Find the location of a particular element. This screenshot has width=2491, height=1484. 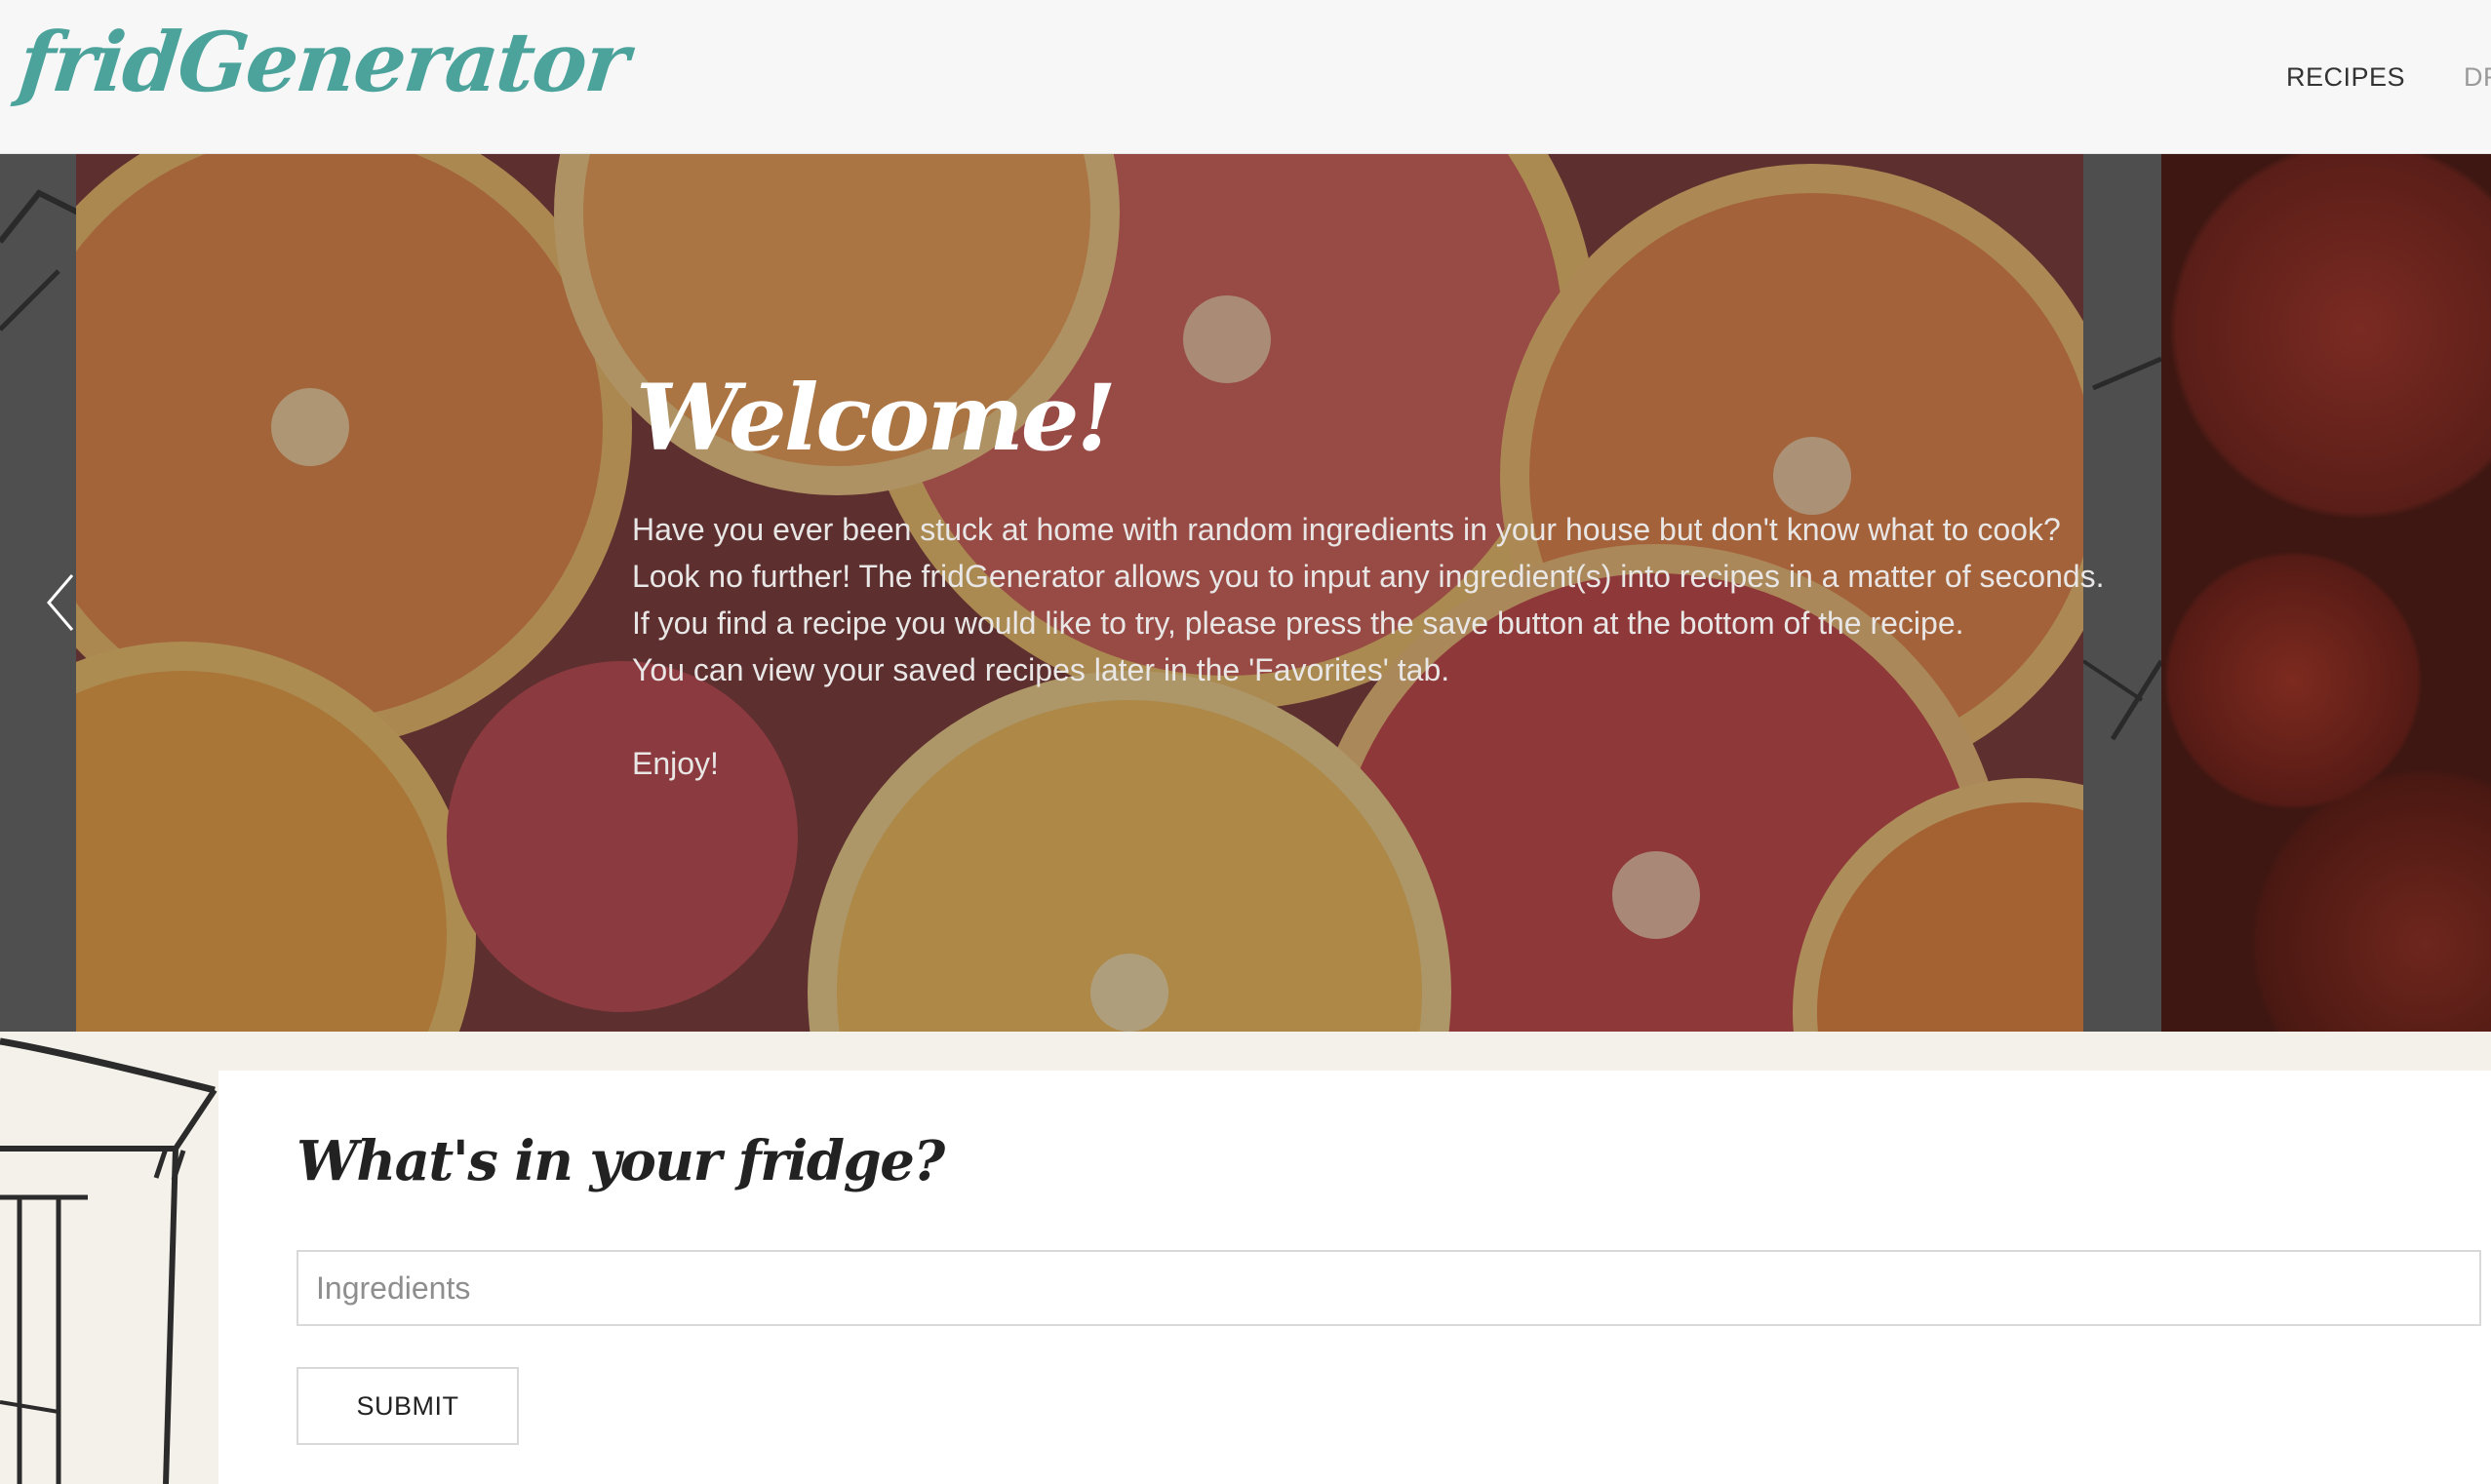

welcome-heading: Welcome! is located at coordinates (876, 418).